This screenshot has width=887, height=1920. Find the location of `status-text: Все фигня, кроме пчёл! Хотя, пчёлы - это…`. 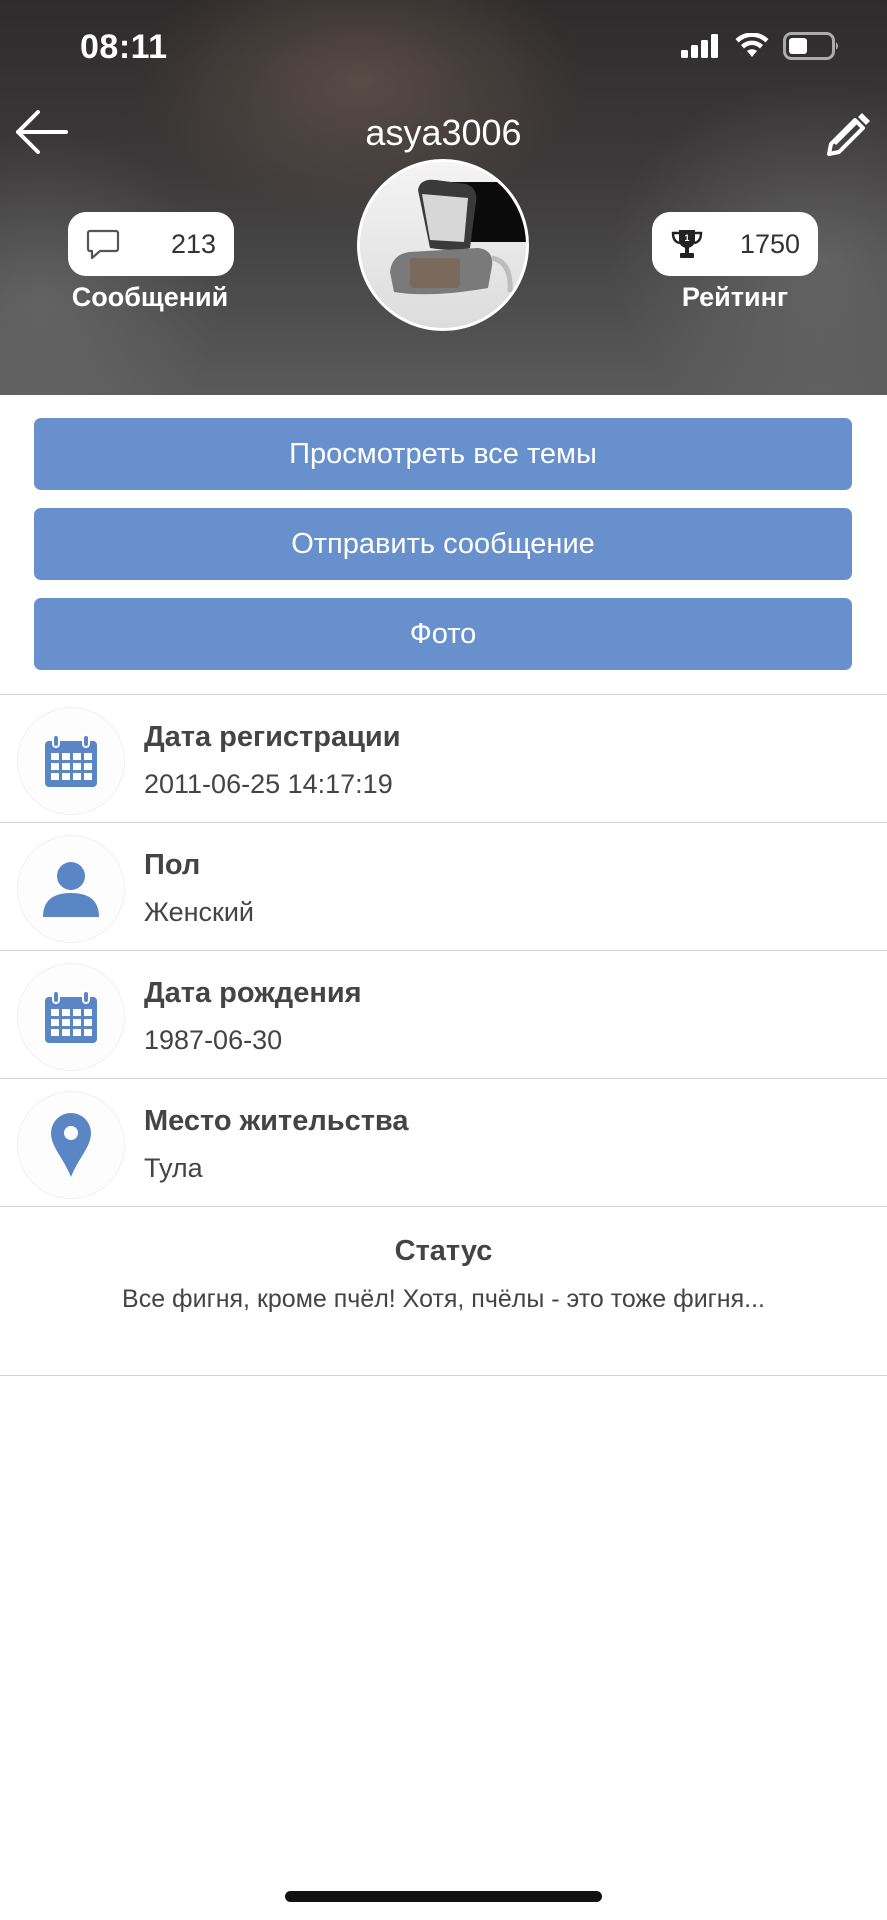

status-text: Все фигня, кроме пчёл! Хотя, пчёлы - это… is located at coordinates (443, 1299).